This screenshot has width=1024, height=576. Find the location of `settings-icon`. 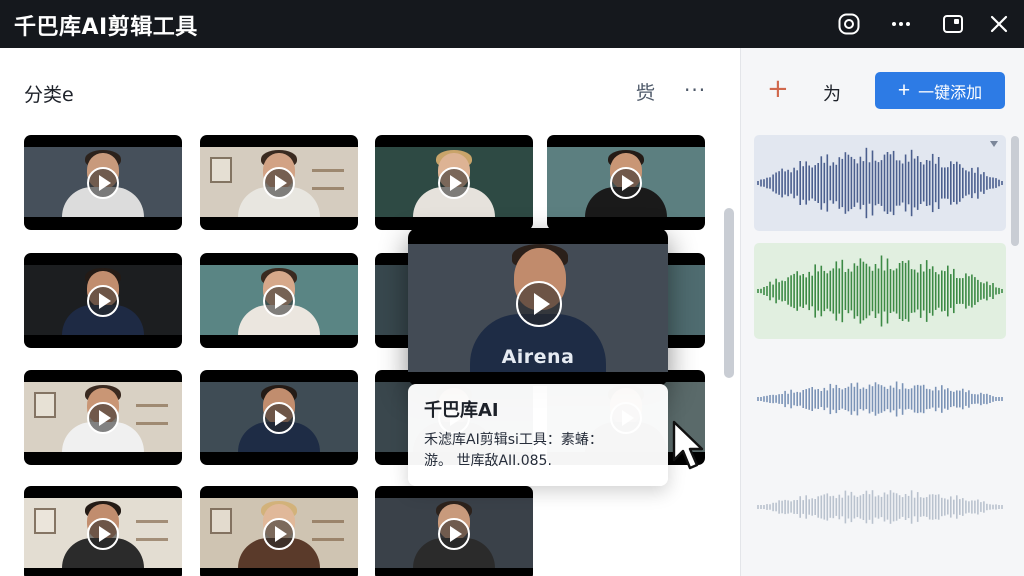

settings-icon is located at coordinates (849, 24).